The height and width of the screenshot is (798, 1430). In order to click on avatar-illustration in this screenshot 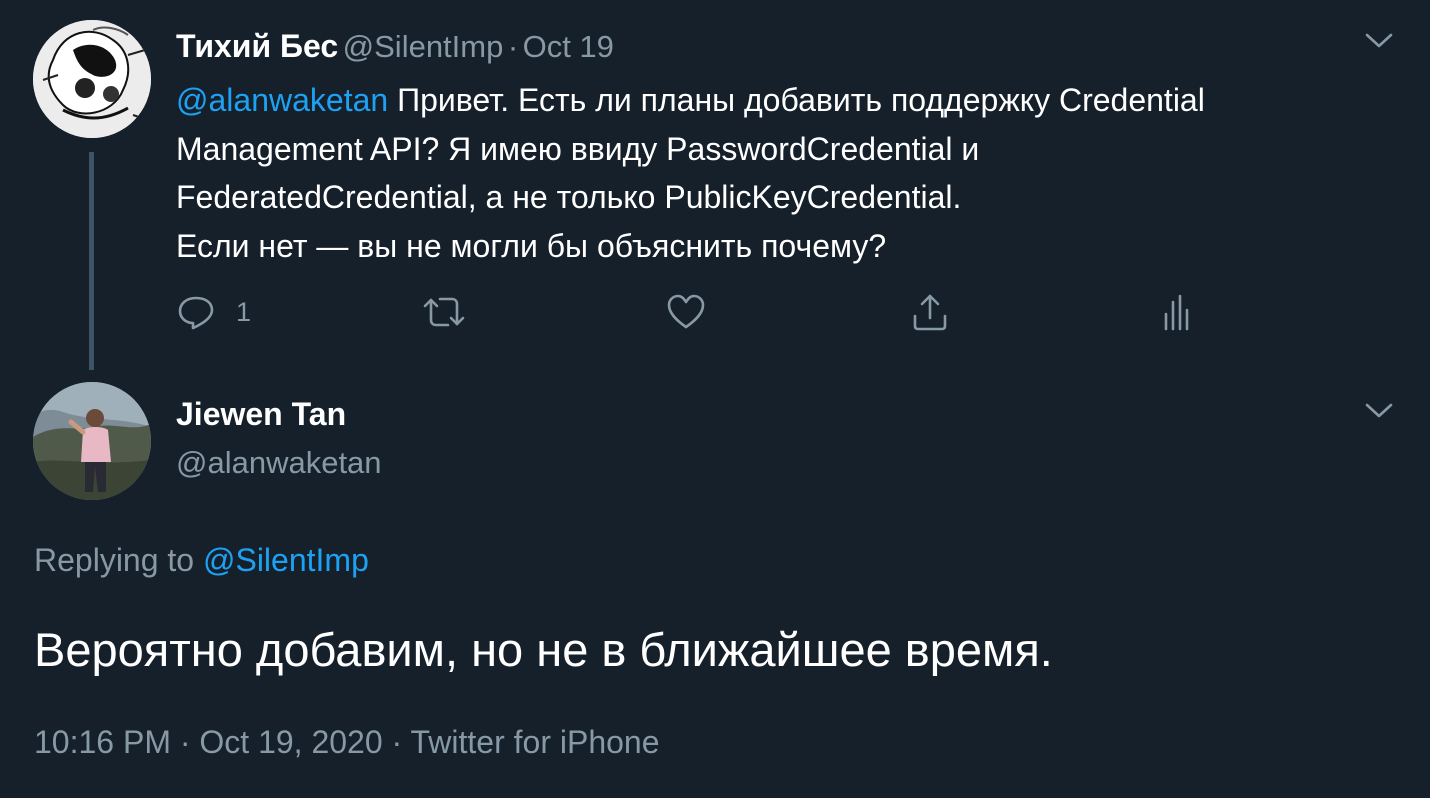, I will do `click(92, 79)`.